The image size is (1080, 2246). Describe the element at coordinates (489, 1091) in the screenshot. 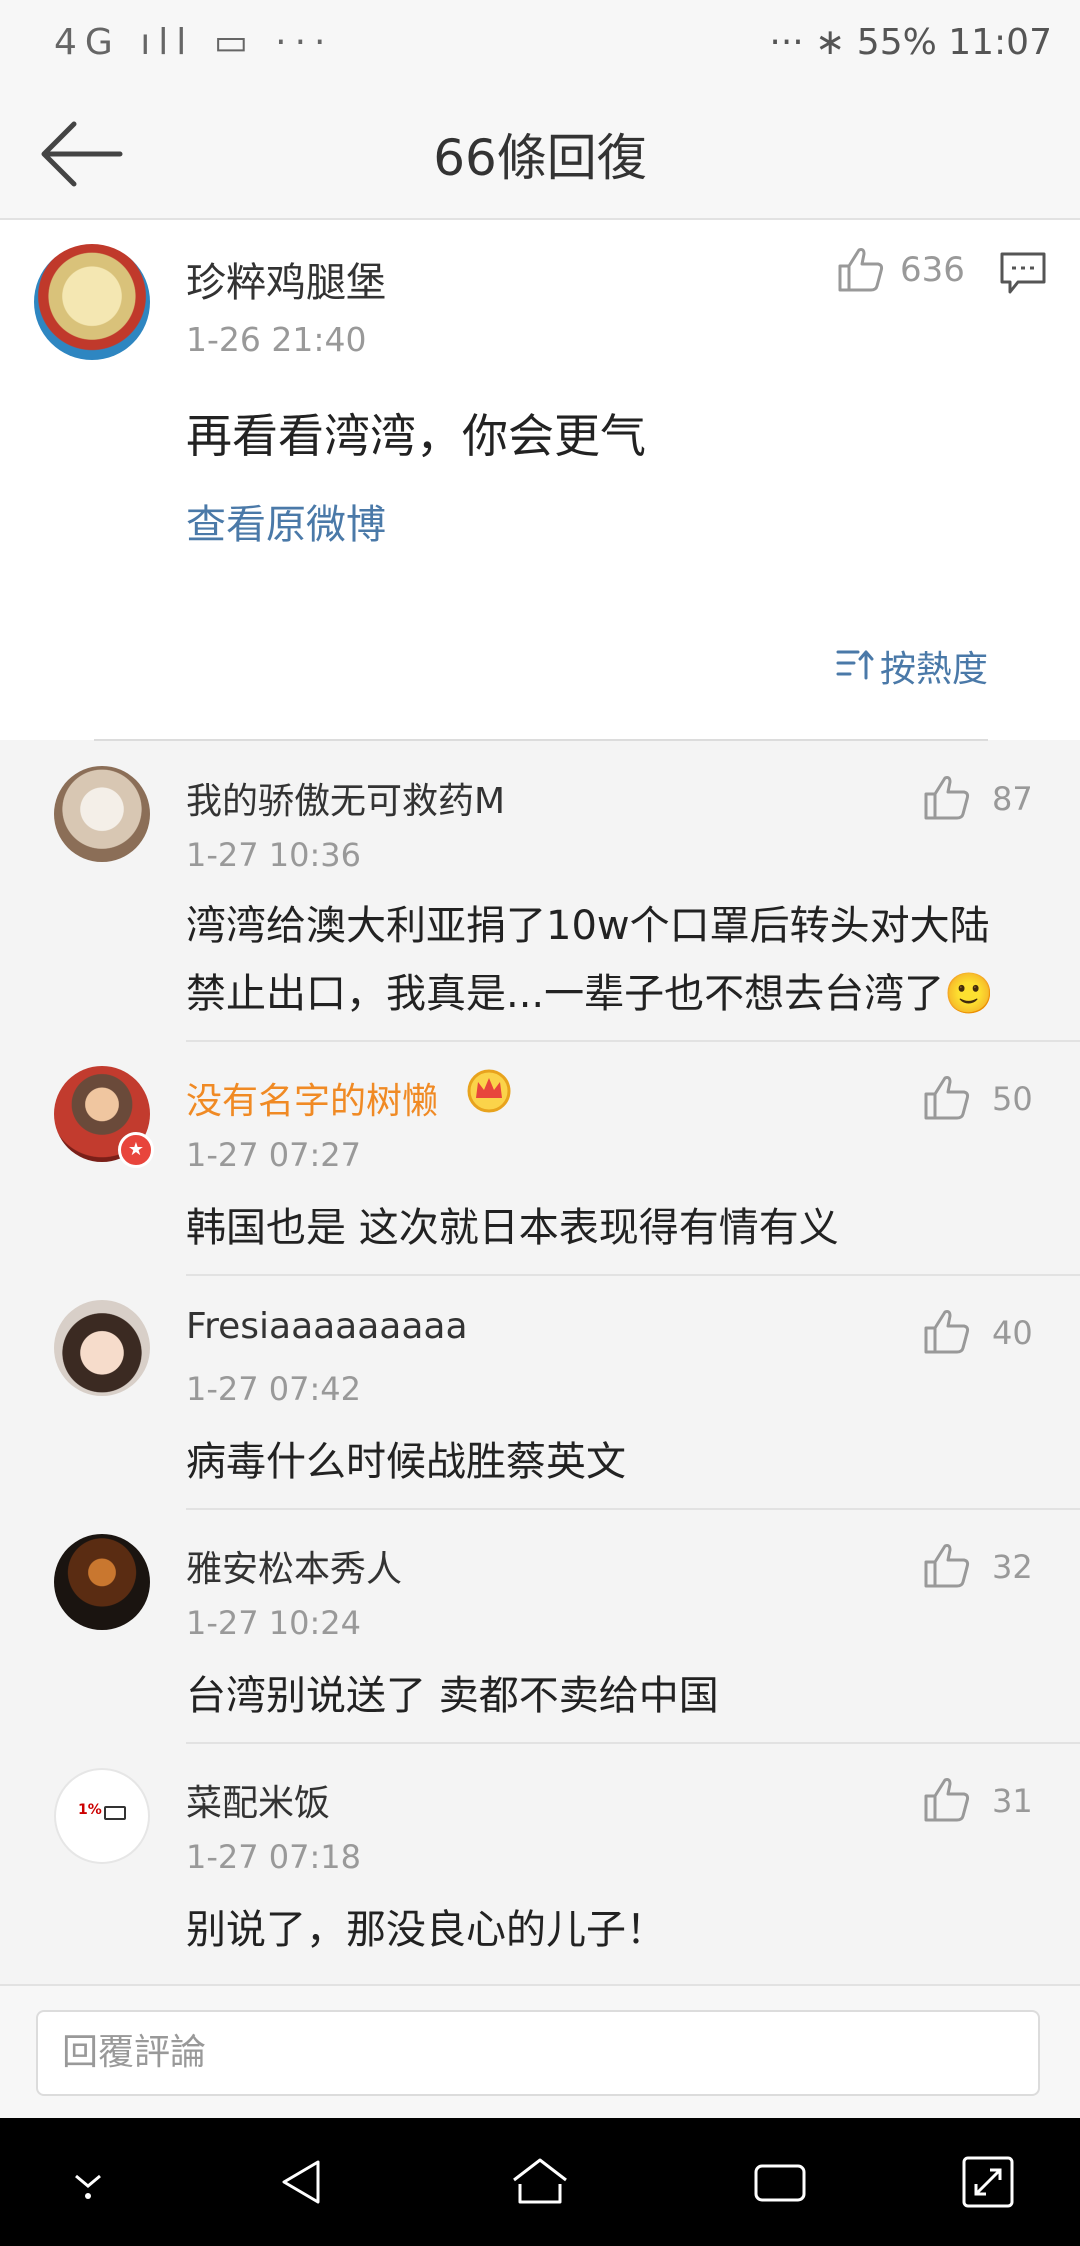

I see `crown-icon` at that location.